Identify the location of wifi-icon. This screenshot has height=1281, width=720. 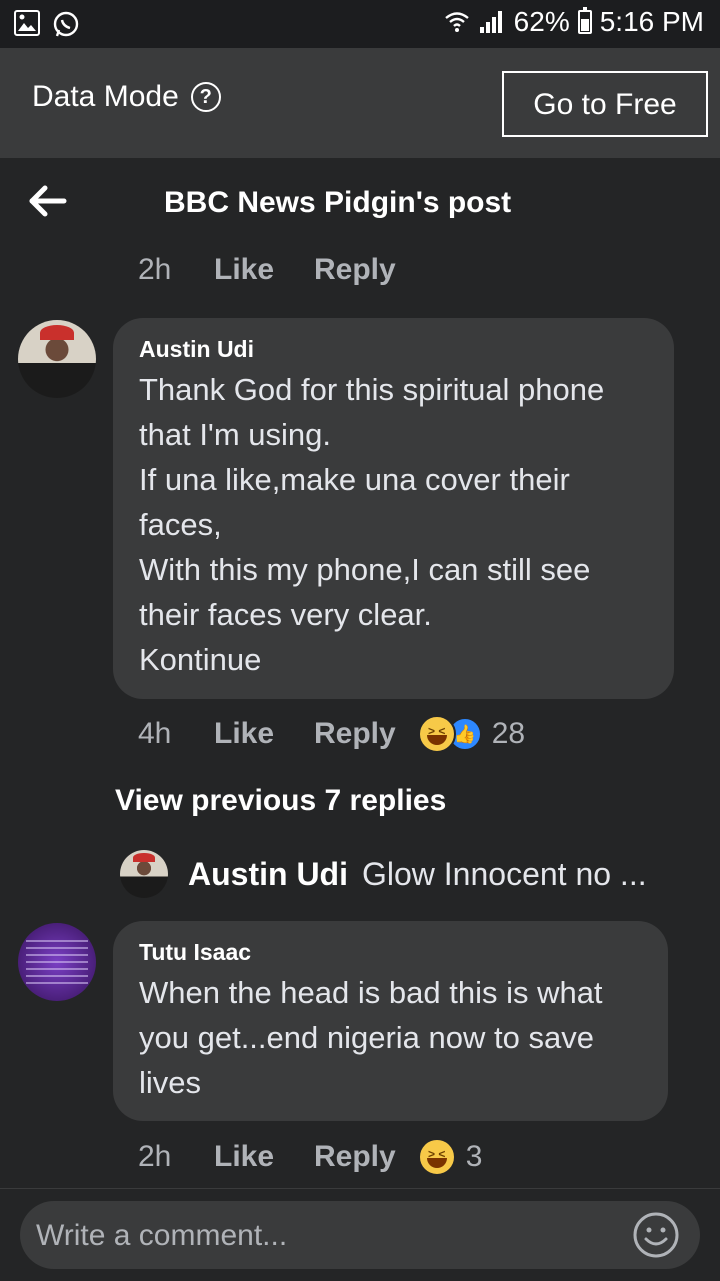
(456, 22).